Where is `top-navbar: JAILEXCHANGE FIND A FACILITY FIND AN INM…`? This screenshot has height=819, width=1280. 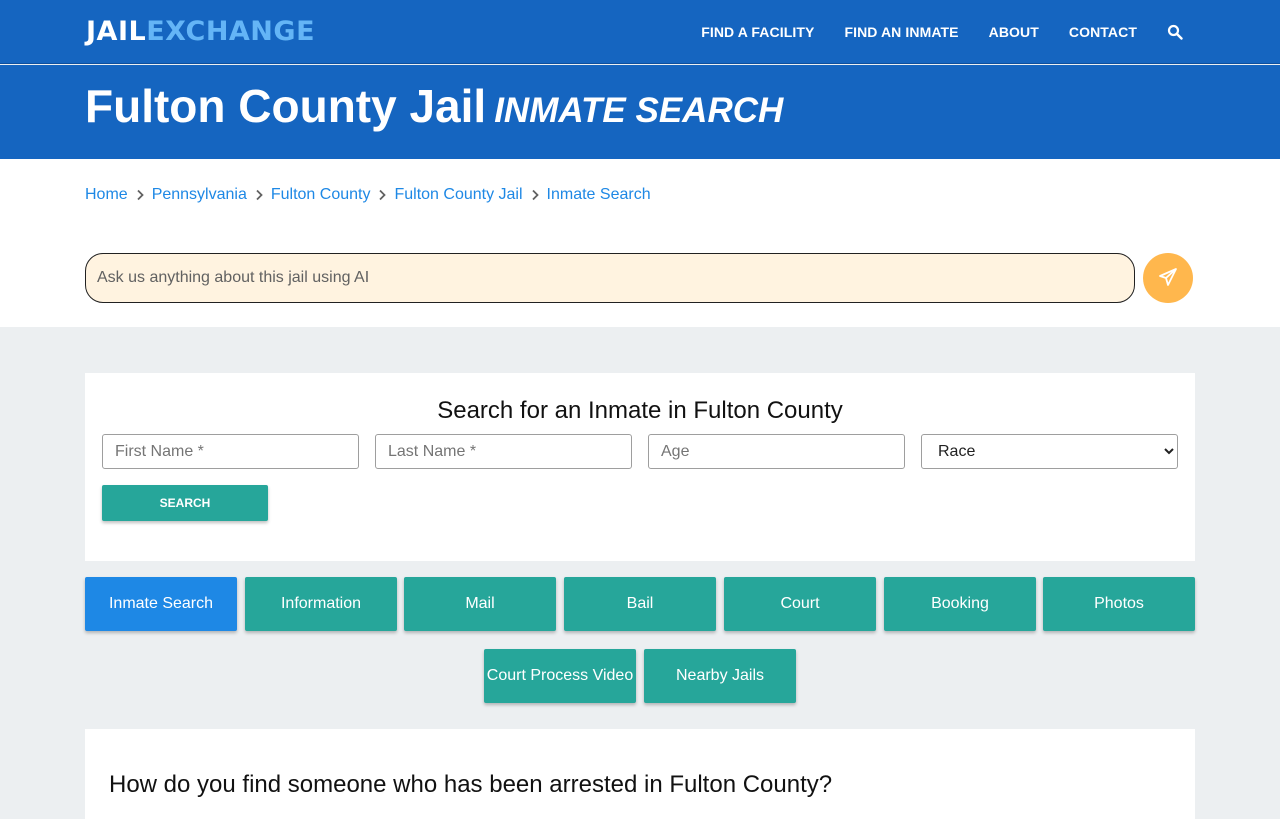 top-navbar: JAILEXCHANGE FIND A FACILITY FIND AN INM… is located at coordinates (640, 32).